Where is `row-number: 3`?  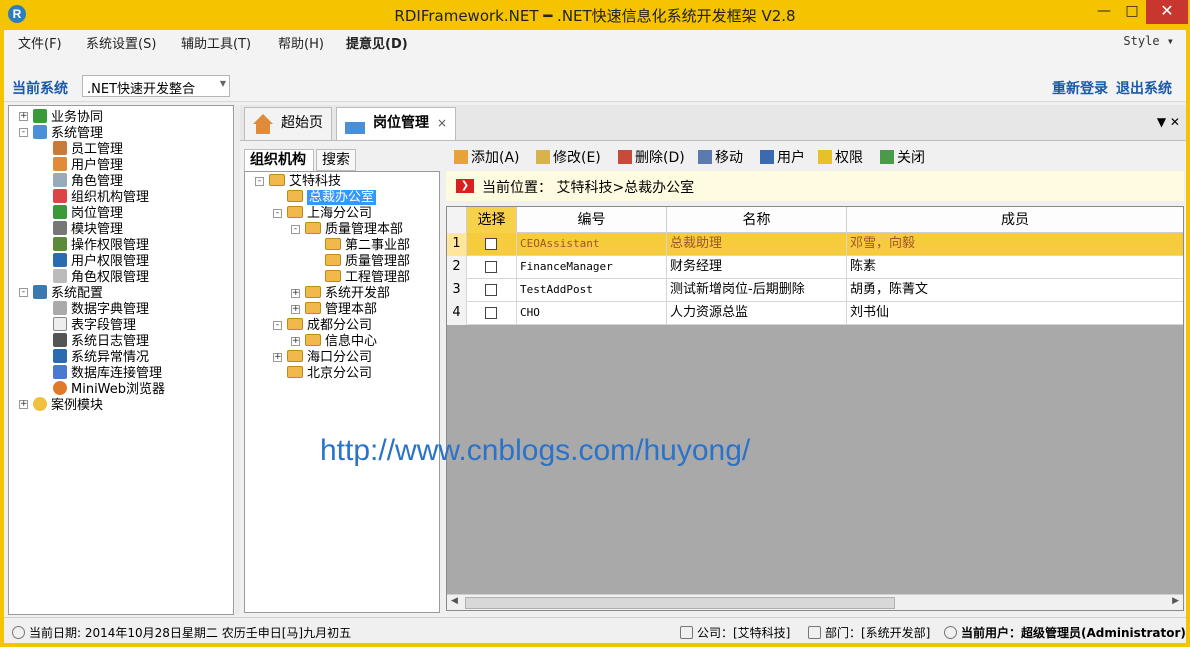 row-number: 3 is located at coordinates (457, 290).